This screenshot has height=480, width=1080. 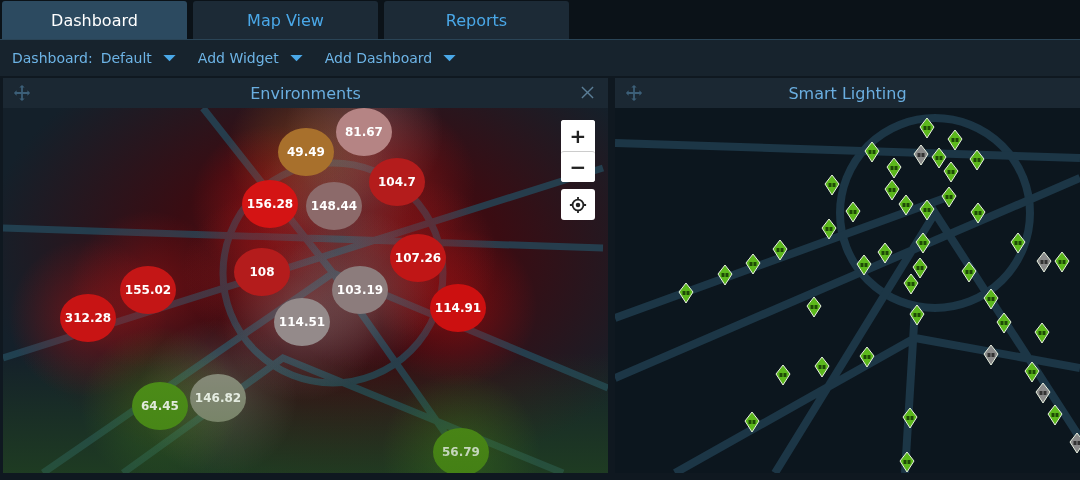 I want to click on dashboard-dropdown: Dashboard: Default, so click(x=94, y=58).